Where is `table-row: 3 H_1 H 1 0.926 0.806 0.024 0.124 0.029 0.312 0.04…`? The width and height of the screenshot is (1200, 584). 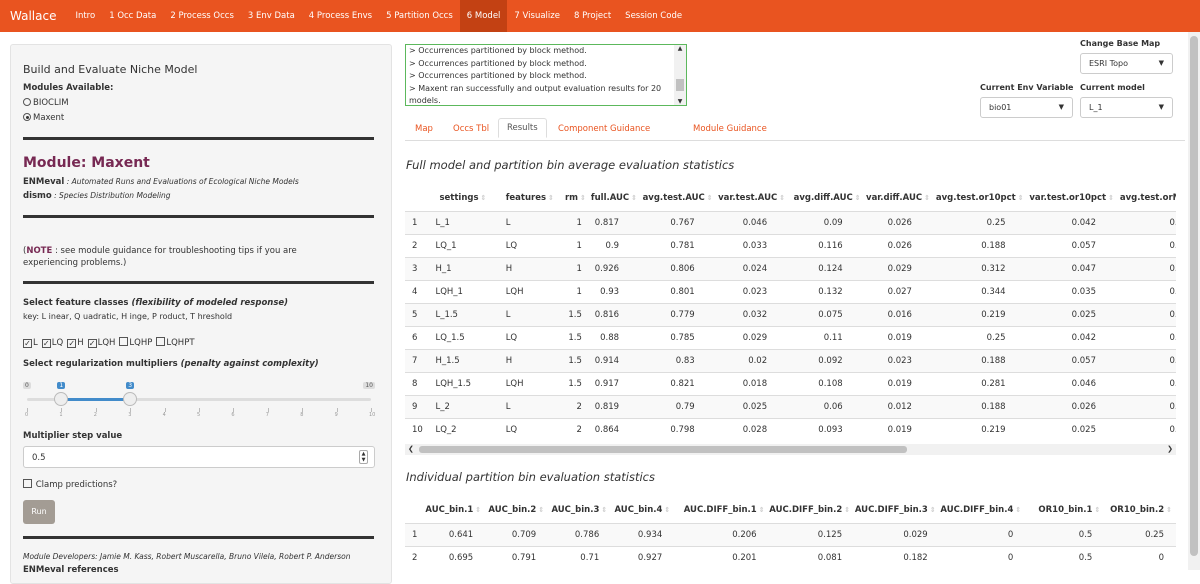 table-row: 3 H_1 H 1 0.926 0.806 0.024 0.124 0.029 0.312 0.04… is located at coordinates (790, 268).